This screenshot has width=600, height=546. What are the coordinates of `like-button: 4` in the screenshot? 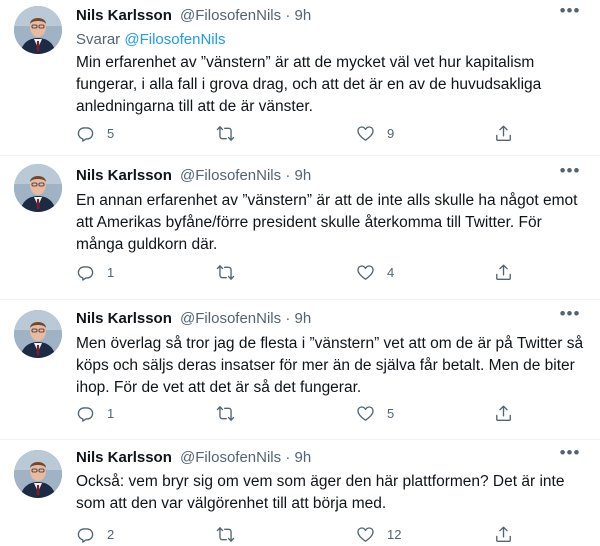 It's located at (375, 272).